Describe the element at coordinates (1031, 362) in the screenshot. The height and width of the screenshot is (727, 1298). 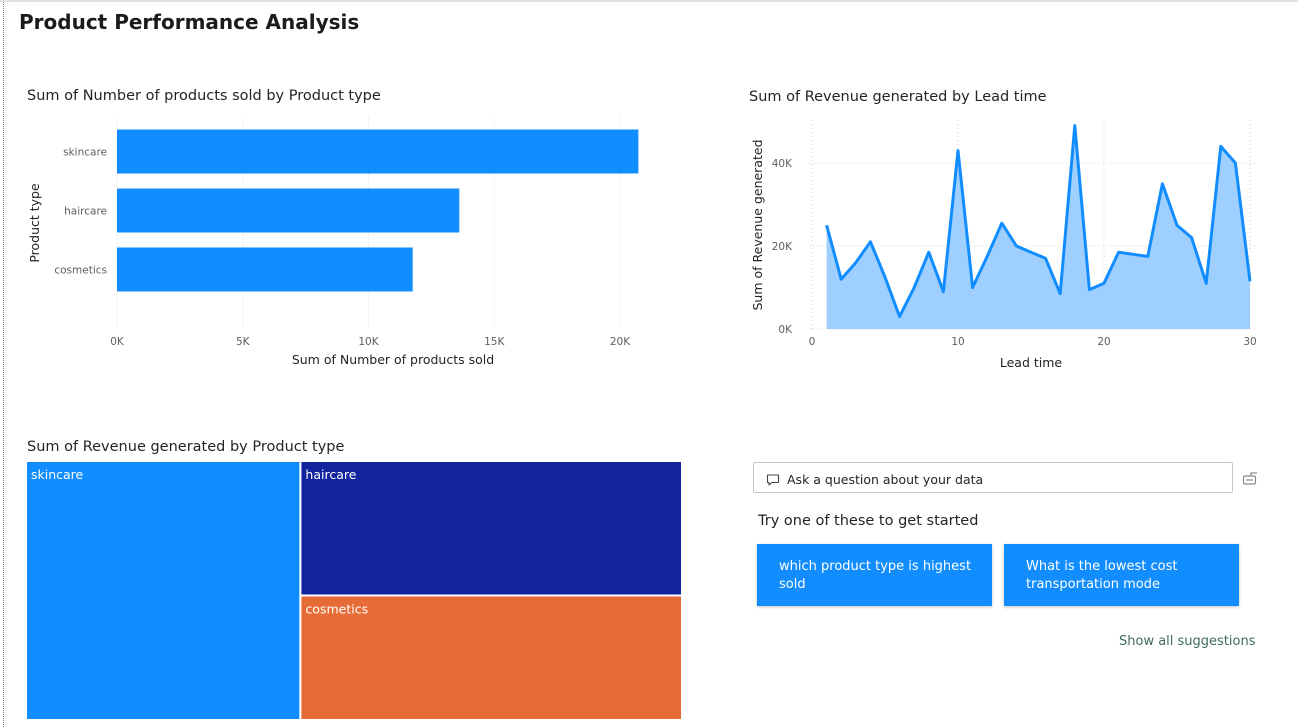
I see `x-axis-title: Lead time` at that location.